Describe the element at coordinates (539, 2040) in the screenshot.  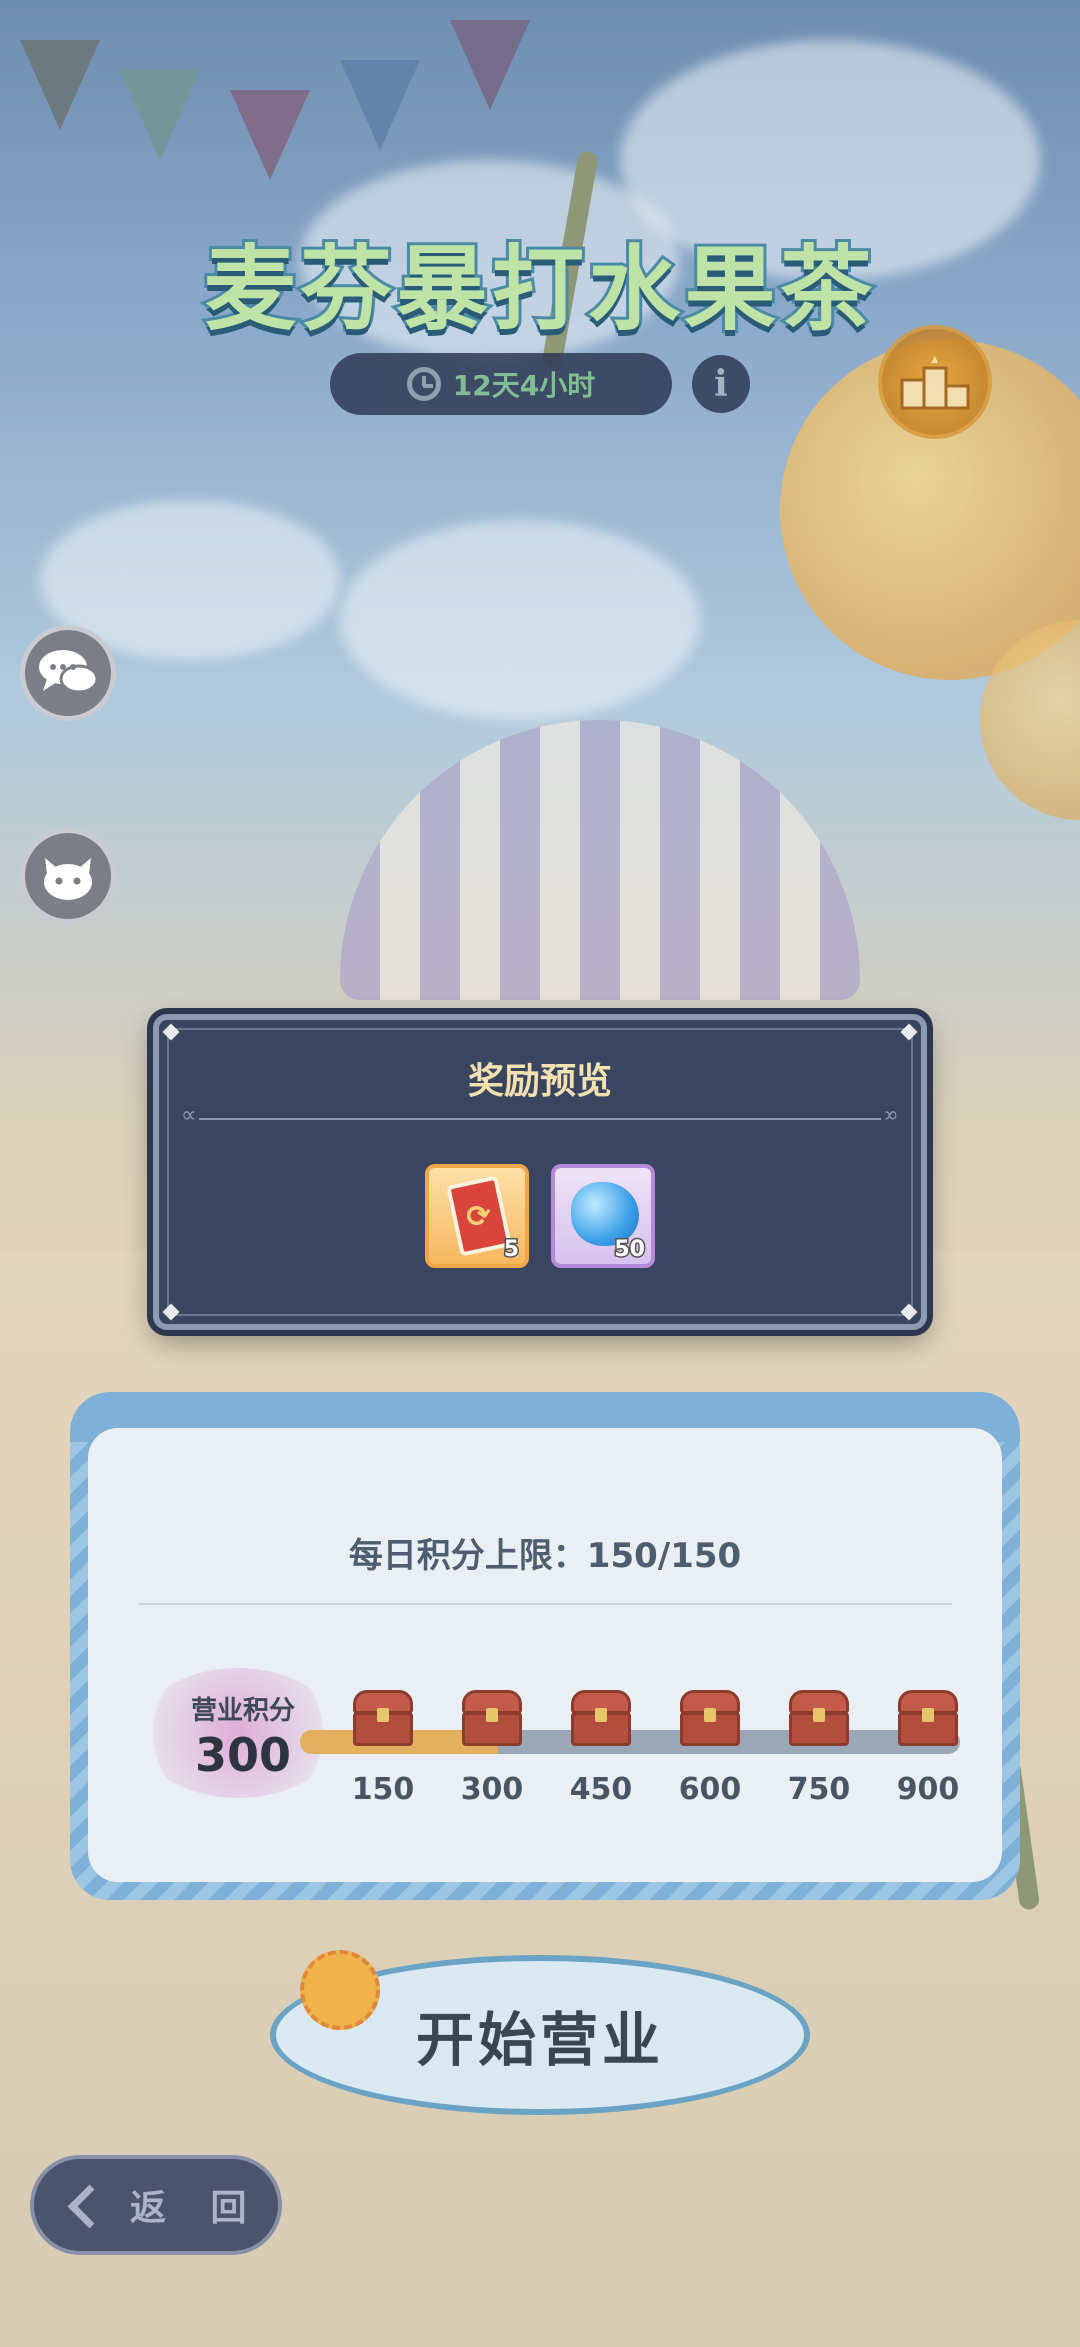
I see `start-button-label: 开始营业` at that location.